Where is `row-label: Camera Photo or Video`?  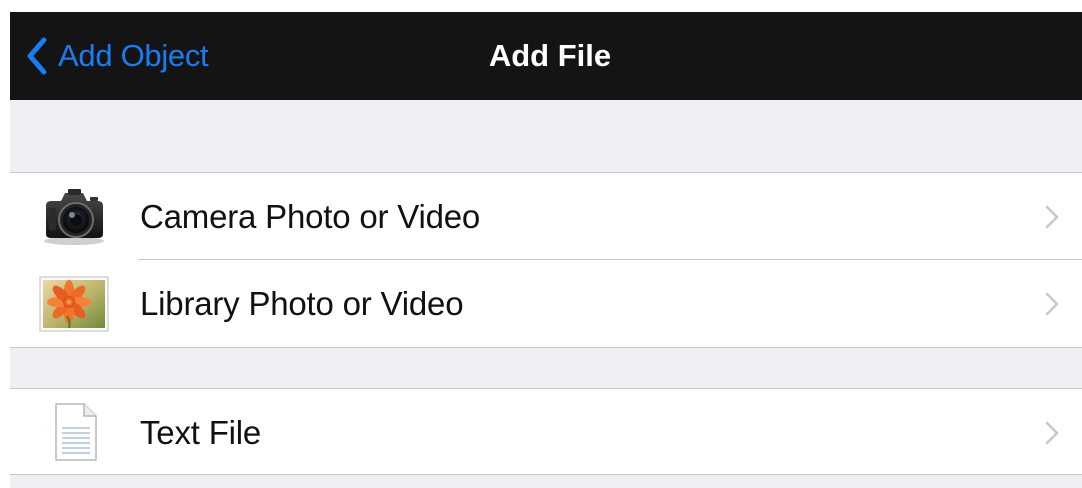 row-label: Camera Photo or Video is located at coordinates (310, 216).